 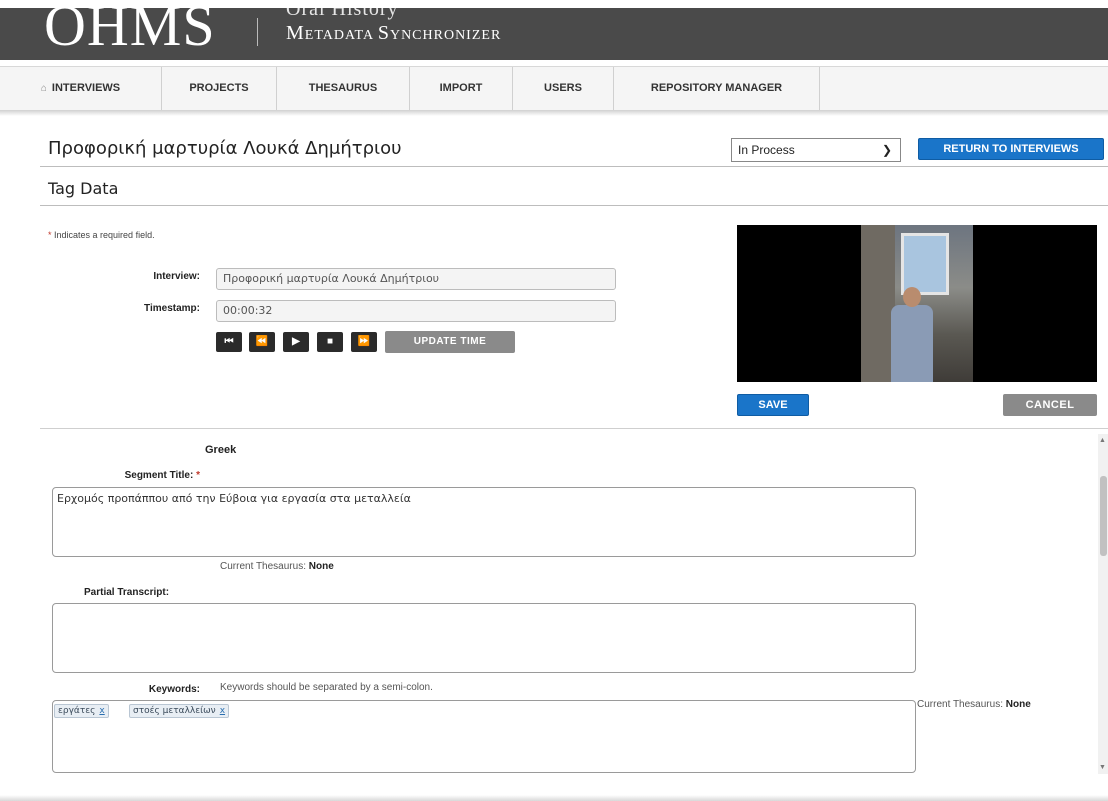 I want to click on app-header: OHMS Oral History METADATA SYNCHRONIZER, so click(x=554, y=34).